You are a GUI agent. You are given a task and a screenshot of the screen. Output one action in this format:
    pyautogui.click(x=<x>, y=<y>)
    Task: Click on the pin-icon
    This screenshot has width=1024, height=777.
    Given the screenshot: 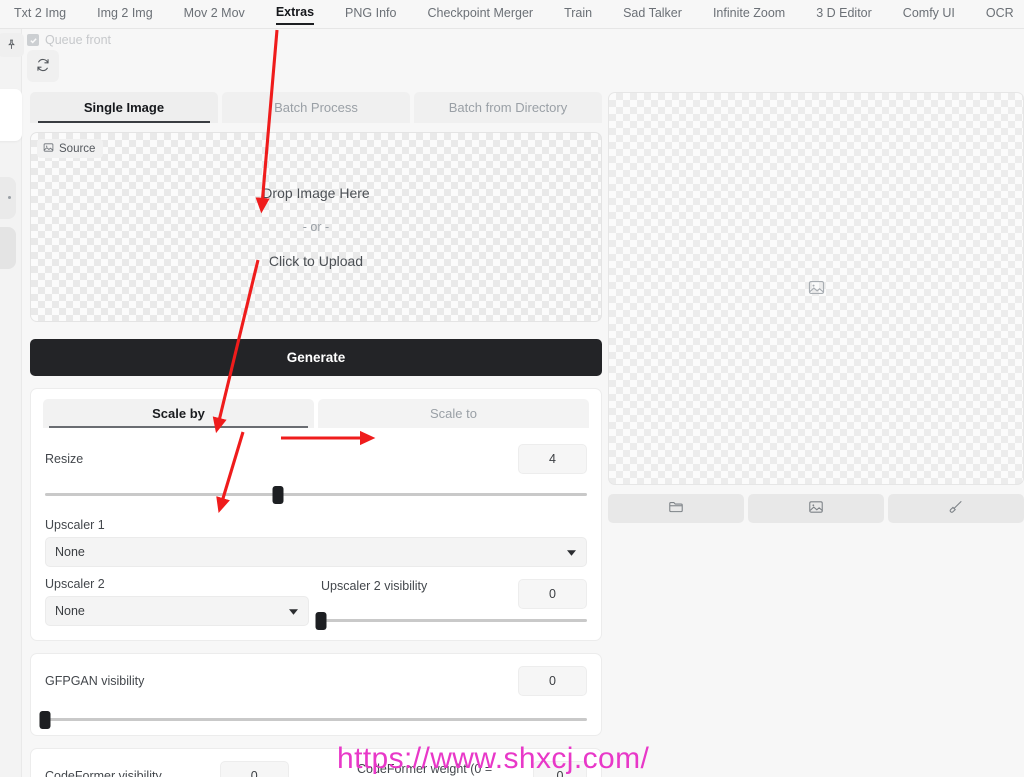 What is the action you would take?
    pyautogui.click(x=11, y=45)
    